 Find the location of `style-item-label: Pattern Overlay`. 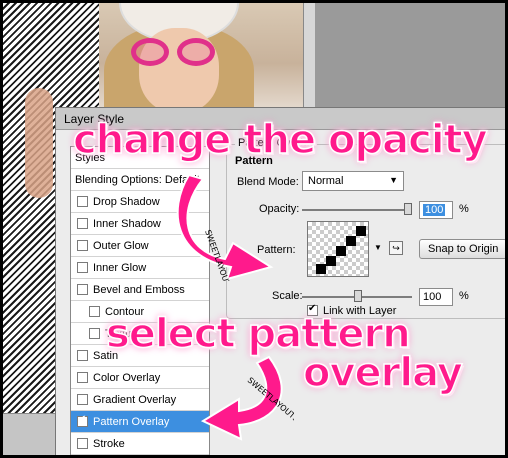

style-item-label: Pattern Overlay is located at coordinates (131, 422).